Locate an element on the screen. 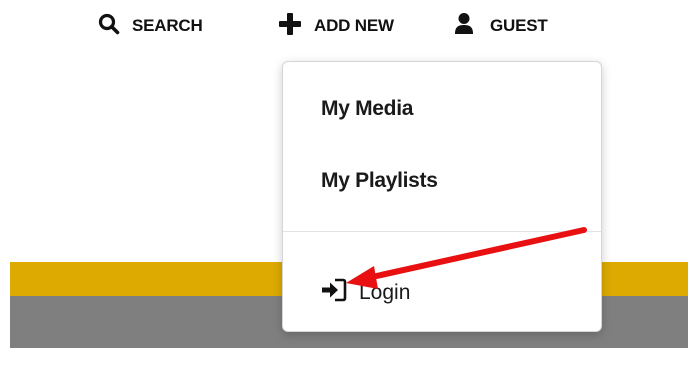 The image size is (688, 377). top-navigation: SEARCH ADD NEW GUEST is located at coordinates (344, 26).